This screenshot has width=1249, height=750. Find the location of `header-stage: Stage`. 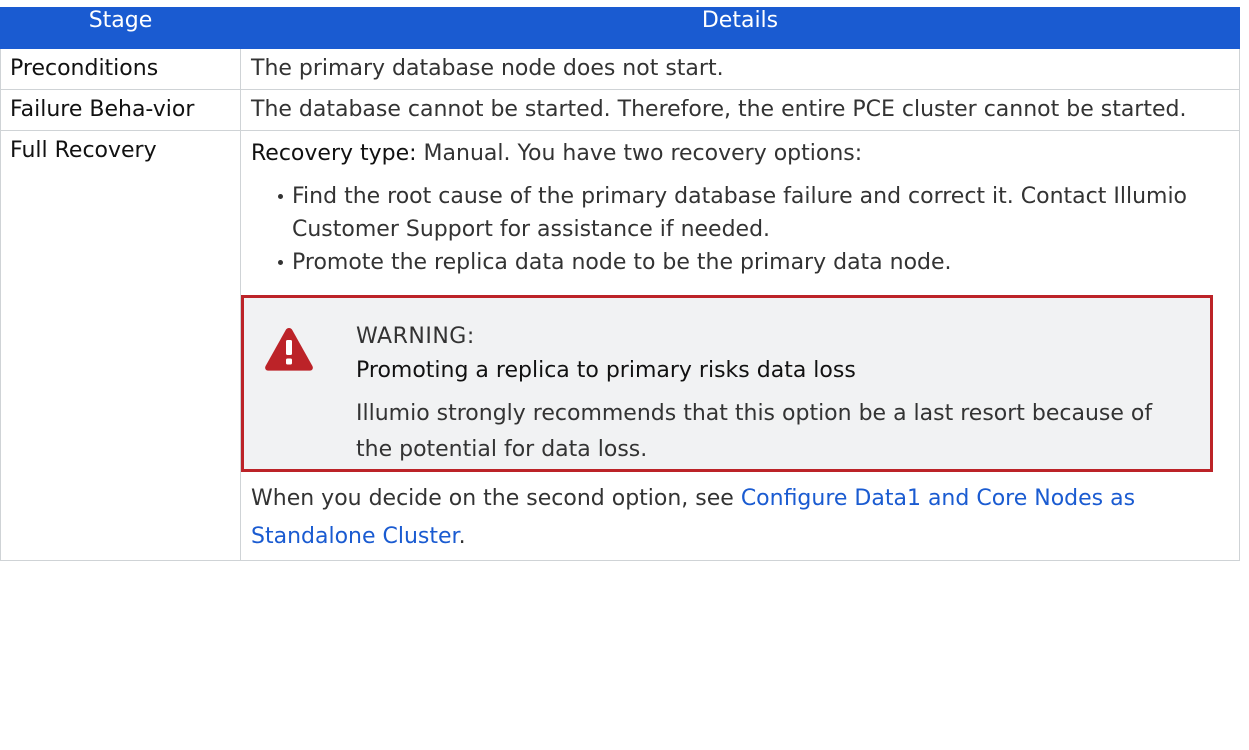

header-stage: Stage is located at coordinates (120, 28).